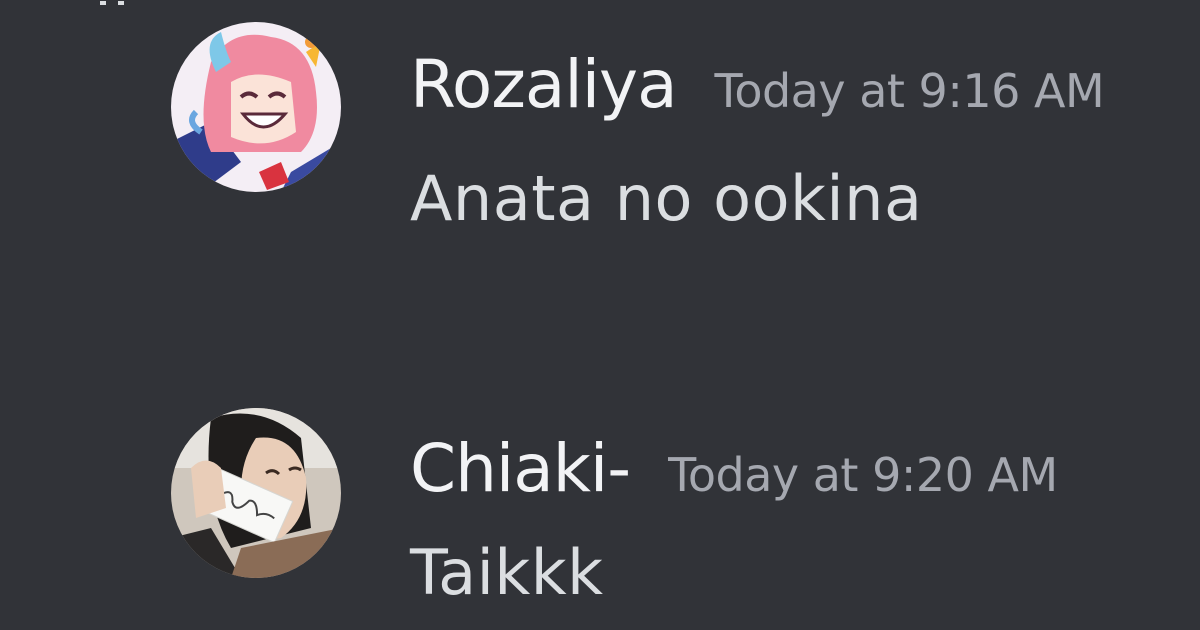 The height and width of the screenshot is (630, 1200). I want to click on message-header: Rozaliya Today at 9:16 AM, so click(757, 84).